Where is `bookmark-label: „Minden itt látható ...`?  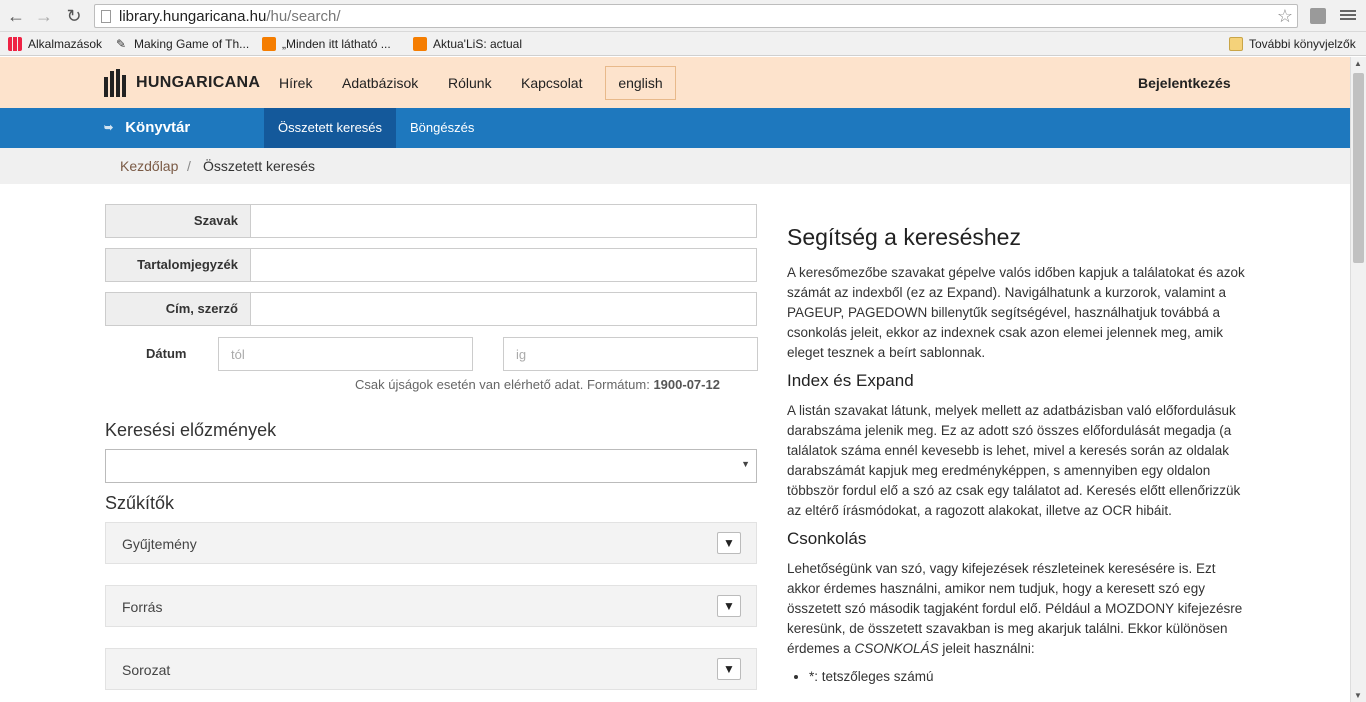 bookmark-label: „Minden itt látható ... is located at coordinates (336, 44).